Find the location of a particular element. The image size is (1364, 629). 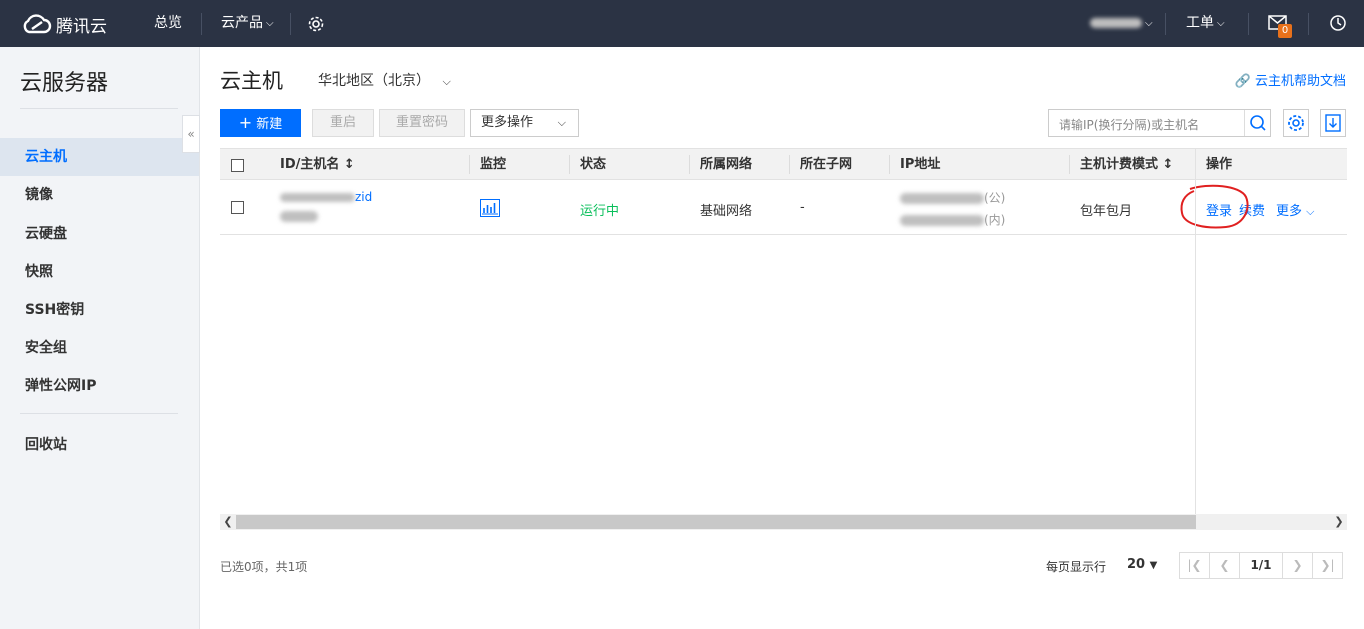

more-actions-dropdown: 更多操作 ⌵ is located at coordinates (524, 123).